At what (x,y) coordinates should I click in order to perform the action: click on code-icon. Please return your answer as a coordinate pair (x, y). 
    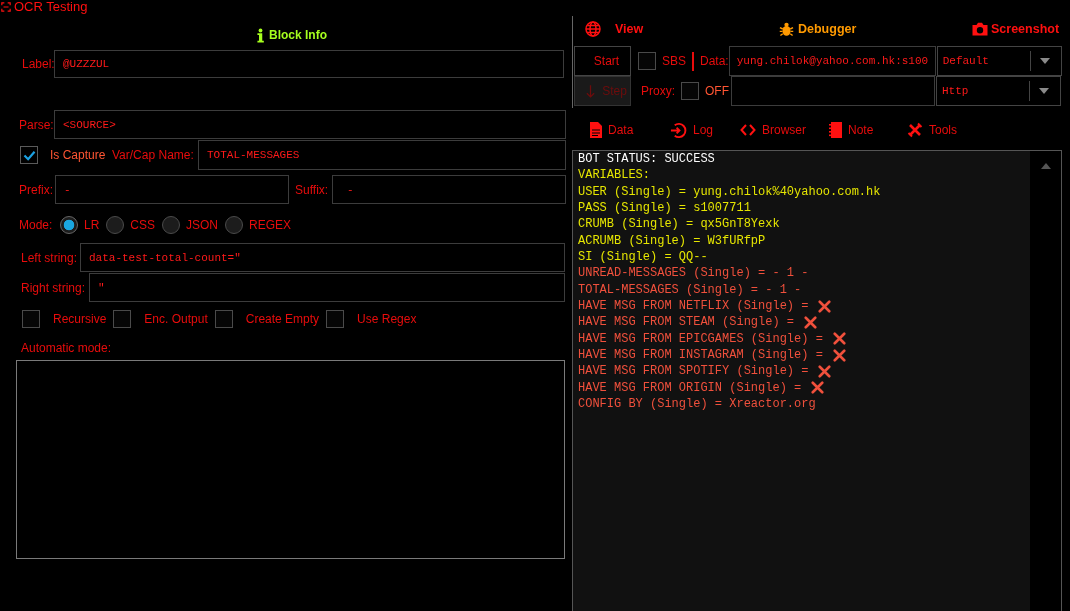
    Looking at the image, I should click on (748, 130).